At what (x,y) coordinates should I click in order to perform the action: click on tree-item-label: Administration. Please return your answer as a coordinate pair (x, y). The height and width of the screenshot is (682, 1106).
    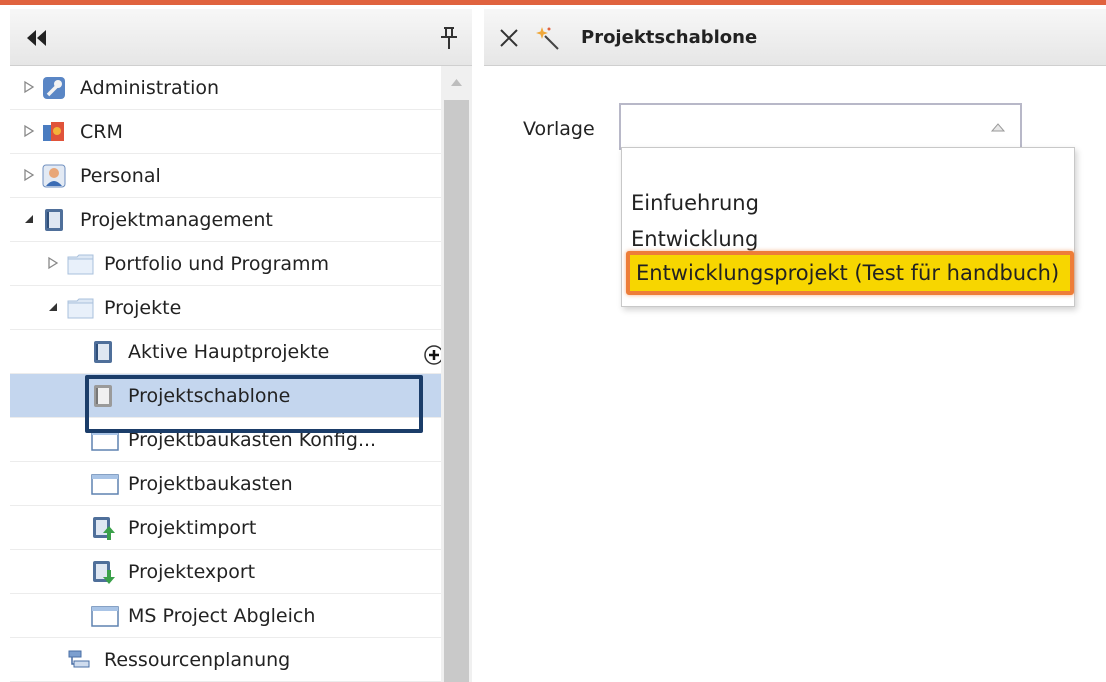
    Looking at the image, I should click on (150, 88).